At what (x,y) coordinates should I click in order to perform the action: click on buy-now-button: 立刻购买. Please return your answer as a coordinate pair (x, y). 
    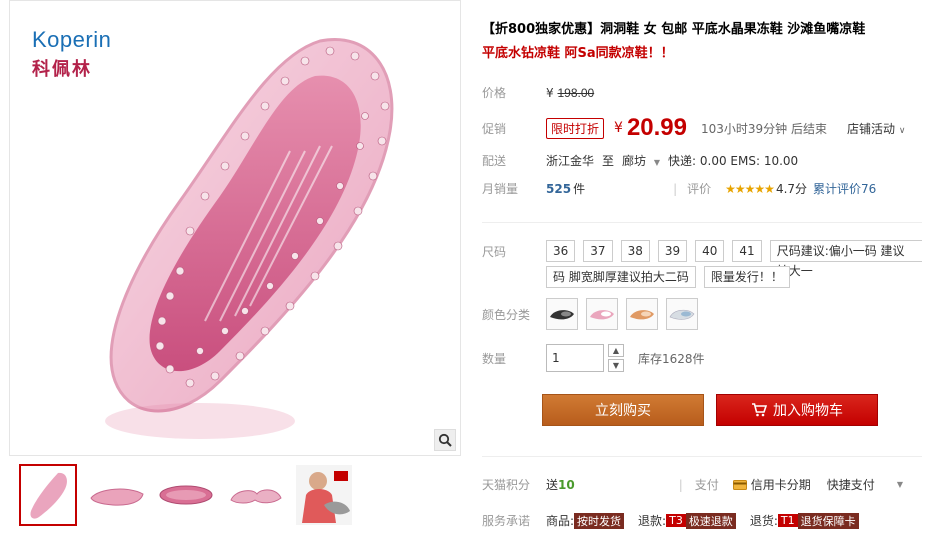
    Looking at the image, I should click on (623, 410).